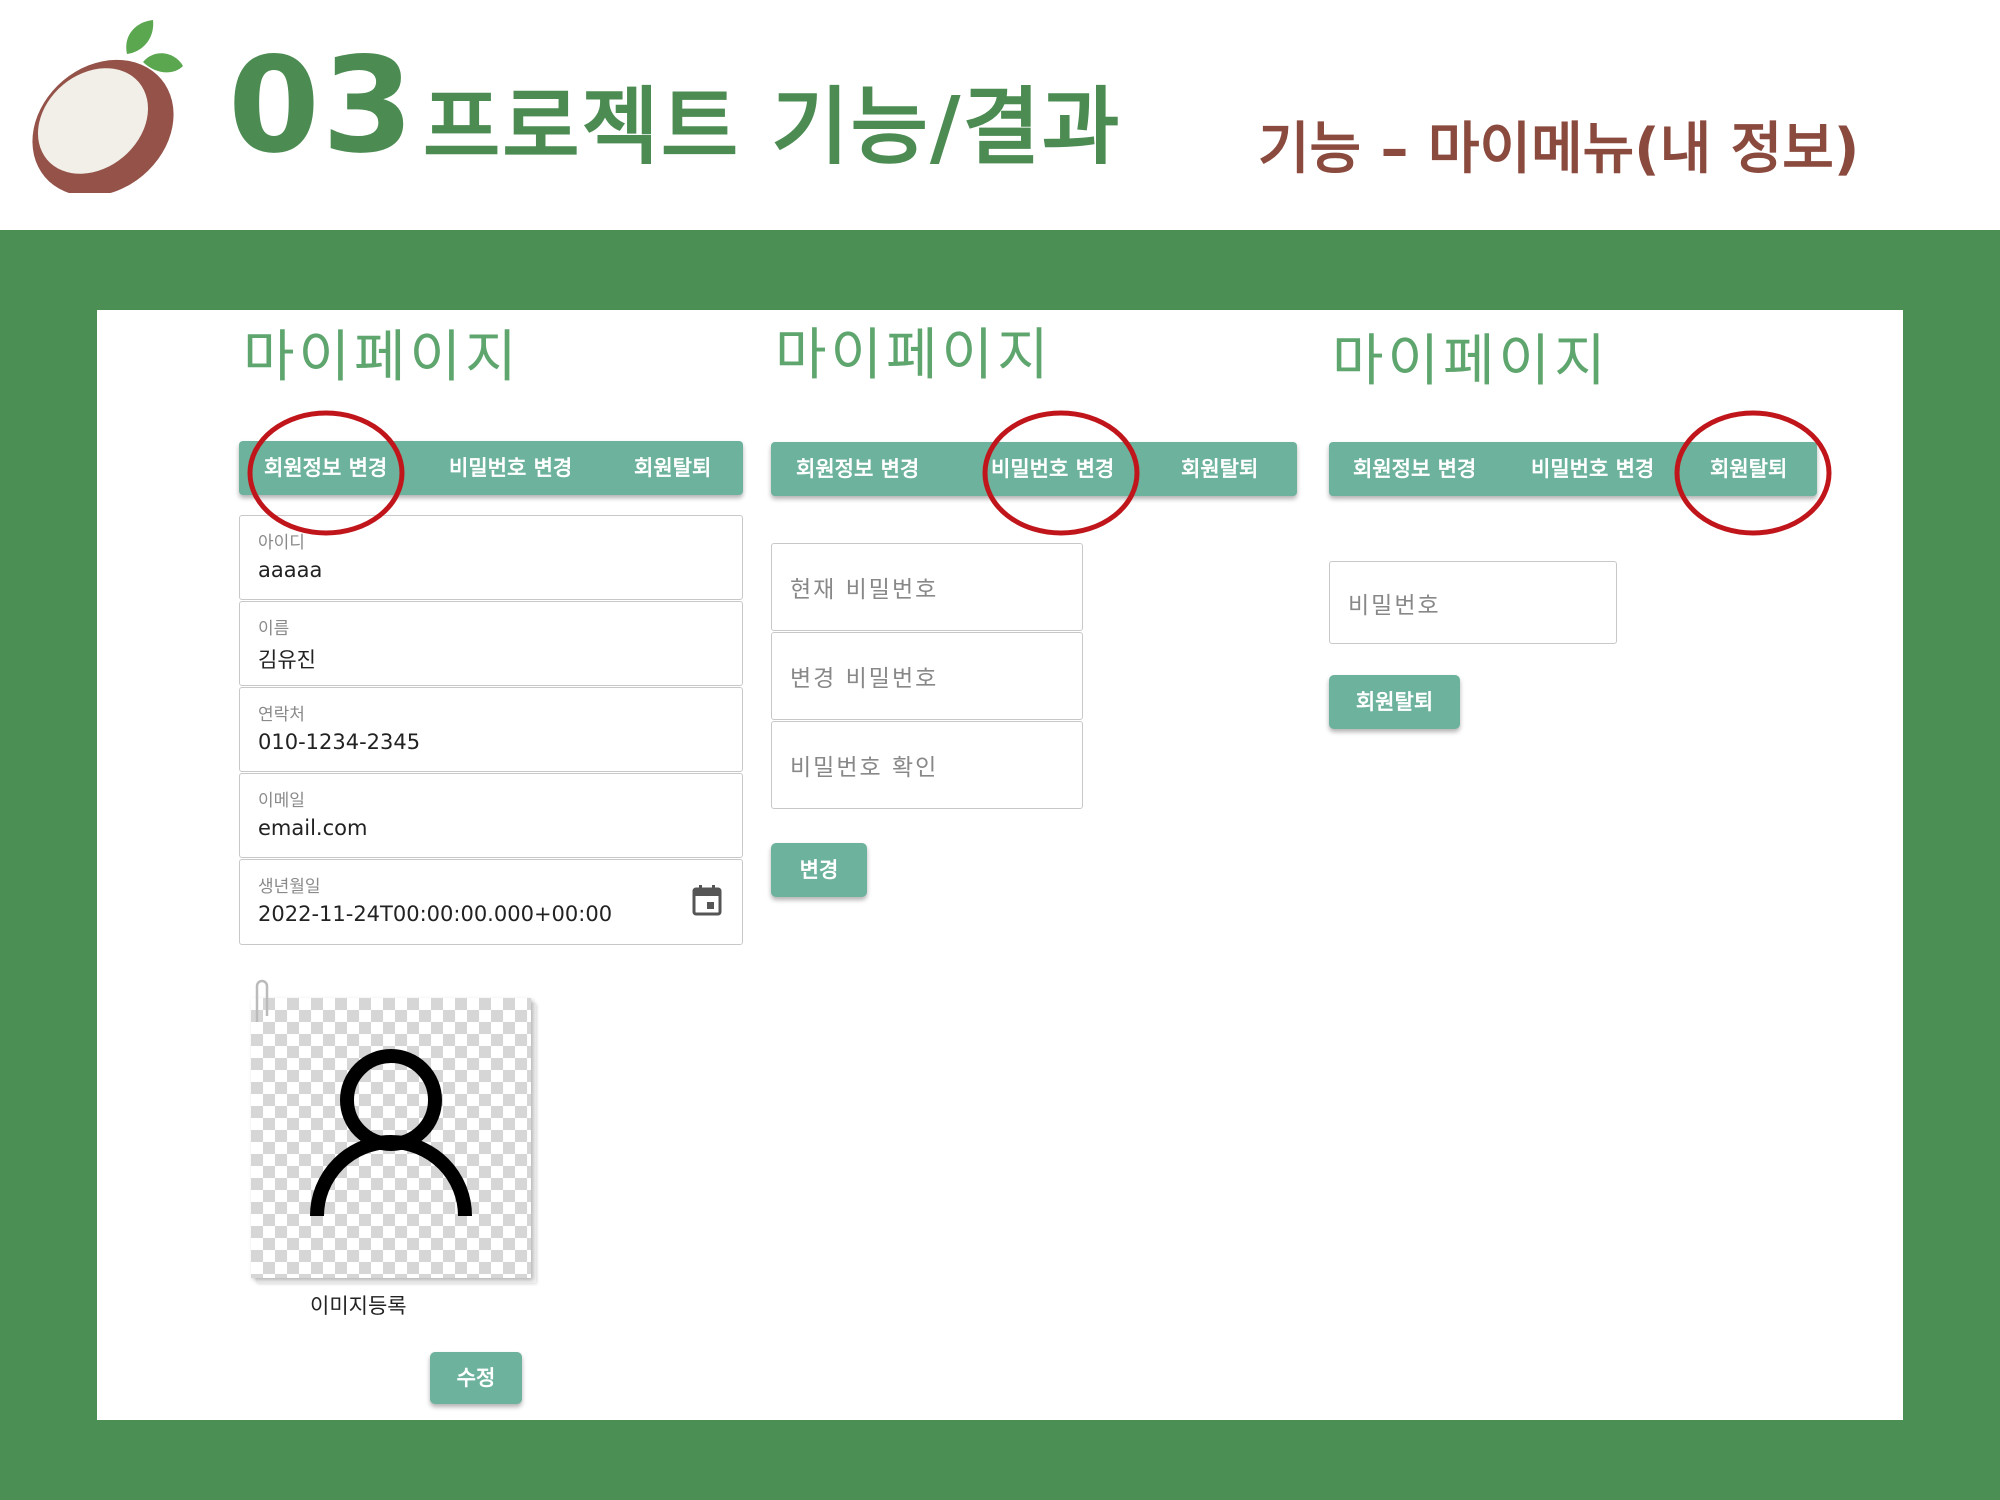  What do you see at coordinates (262, 1000) in the screenshot?
I see `paperclip-icon` at bounding box center [262, 1000].